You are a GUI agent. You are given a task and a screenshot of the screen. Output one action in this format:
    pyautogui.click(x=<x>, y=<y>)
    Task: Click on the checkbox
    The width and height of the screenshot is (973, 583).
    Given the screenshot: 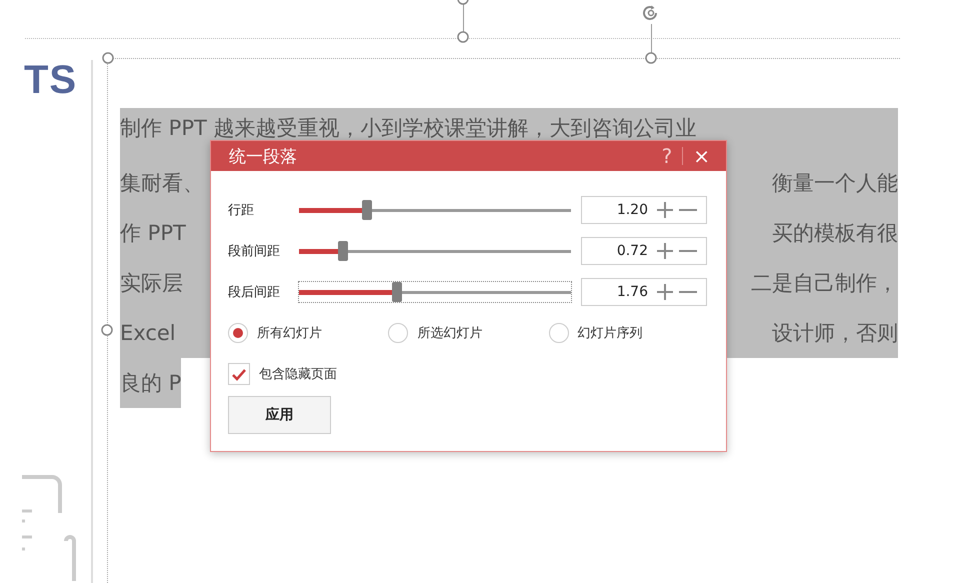 What is the action you would take?
    pyautogui.click(x=239, y=374)
    